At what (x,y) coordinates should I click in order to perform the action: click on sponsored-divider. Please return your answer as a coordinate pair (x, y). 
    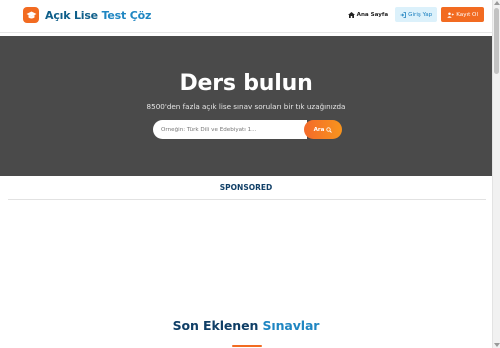
    Looking at the image, I should click on (247, 199).